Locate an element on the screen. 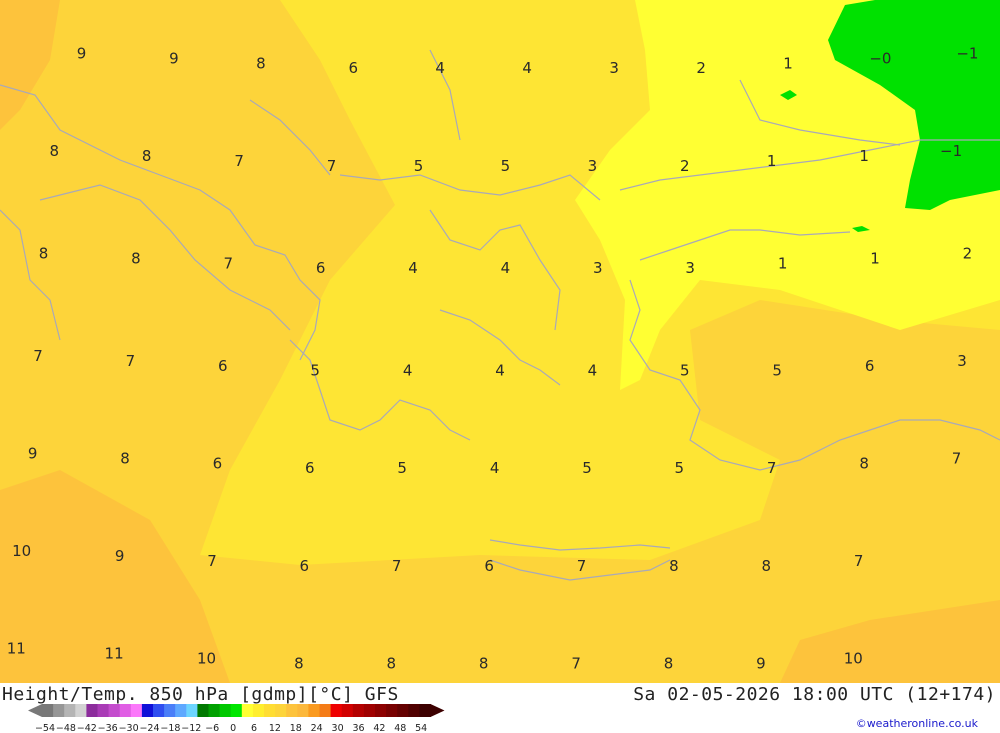 The image size is (1000, 733). scale-tick-label: 6 is located at coordinates (254, 728).